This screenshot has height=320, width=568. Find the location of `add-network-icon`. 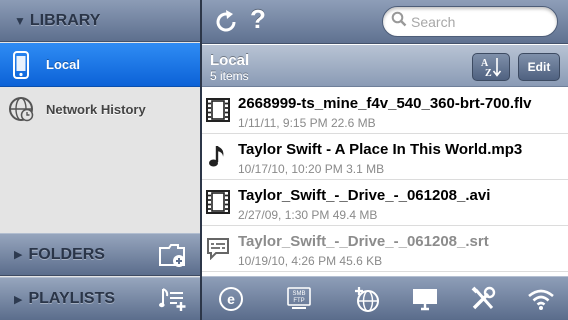

add-network-icon is located at coordinates (367, 299).